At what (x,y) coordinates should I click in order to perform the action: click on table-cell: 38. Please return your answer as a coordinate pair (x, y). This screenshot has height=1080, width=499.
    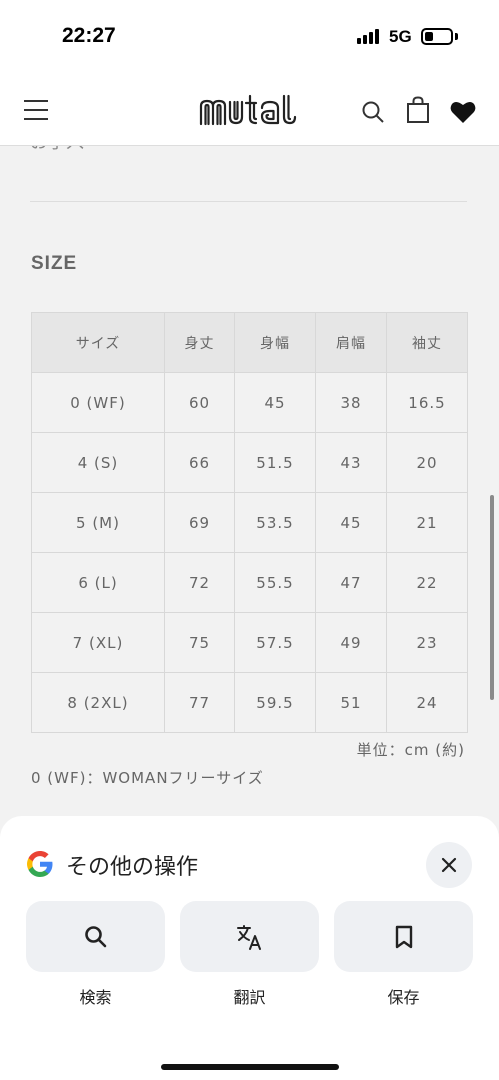
    Looking at the image, I should click on (351, 402).